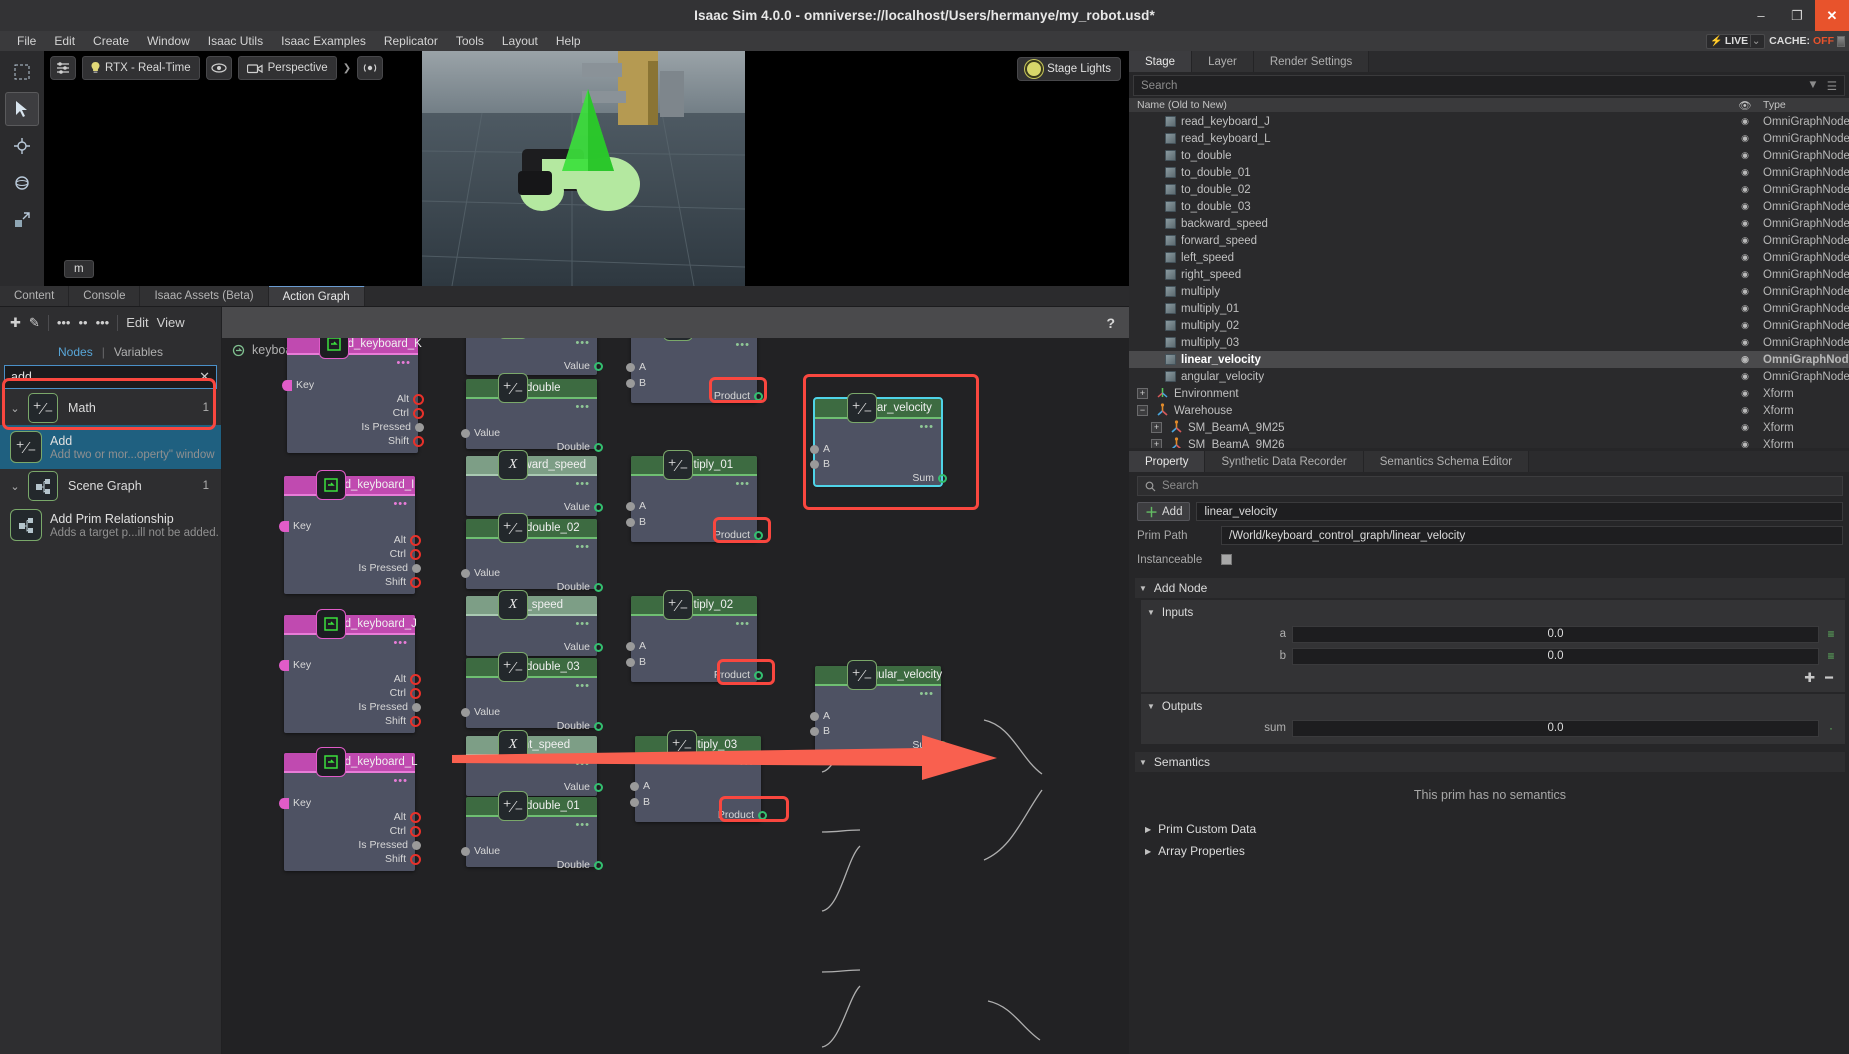 The image size is (1849, 1054). What do you see at coordinates (34, 323) in the screenshot?
I see `edit-graph-icon: ✎` at bounding box center [34, 323].